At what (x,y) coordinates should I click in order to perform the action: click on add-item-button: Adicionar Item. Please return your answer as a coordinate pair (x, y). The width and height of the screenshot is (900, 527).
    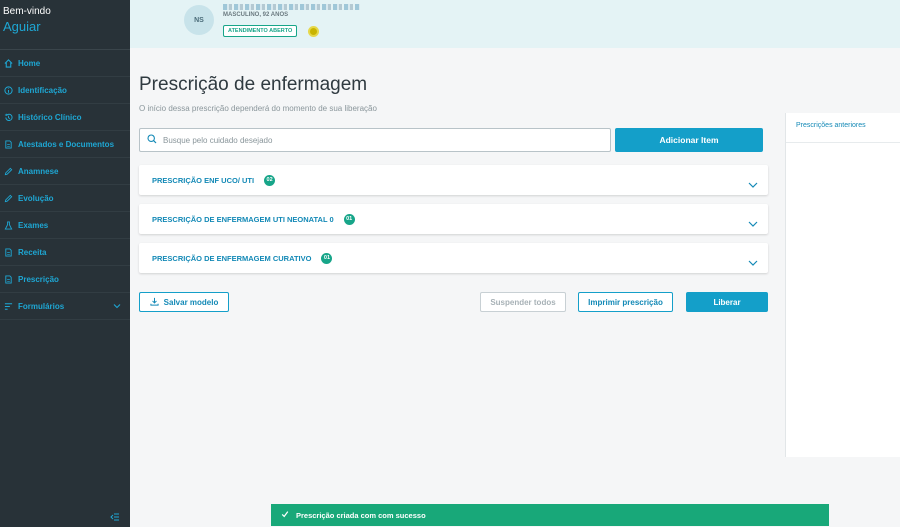
    Looking at the image, I should click on (689, 140).